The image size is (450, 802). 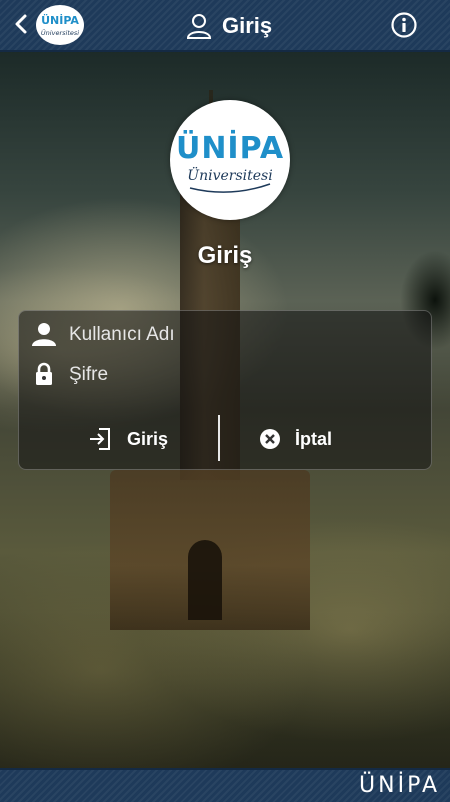 I want to click on cancel-button: İptal, so click(x=295, y=439).